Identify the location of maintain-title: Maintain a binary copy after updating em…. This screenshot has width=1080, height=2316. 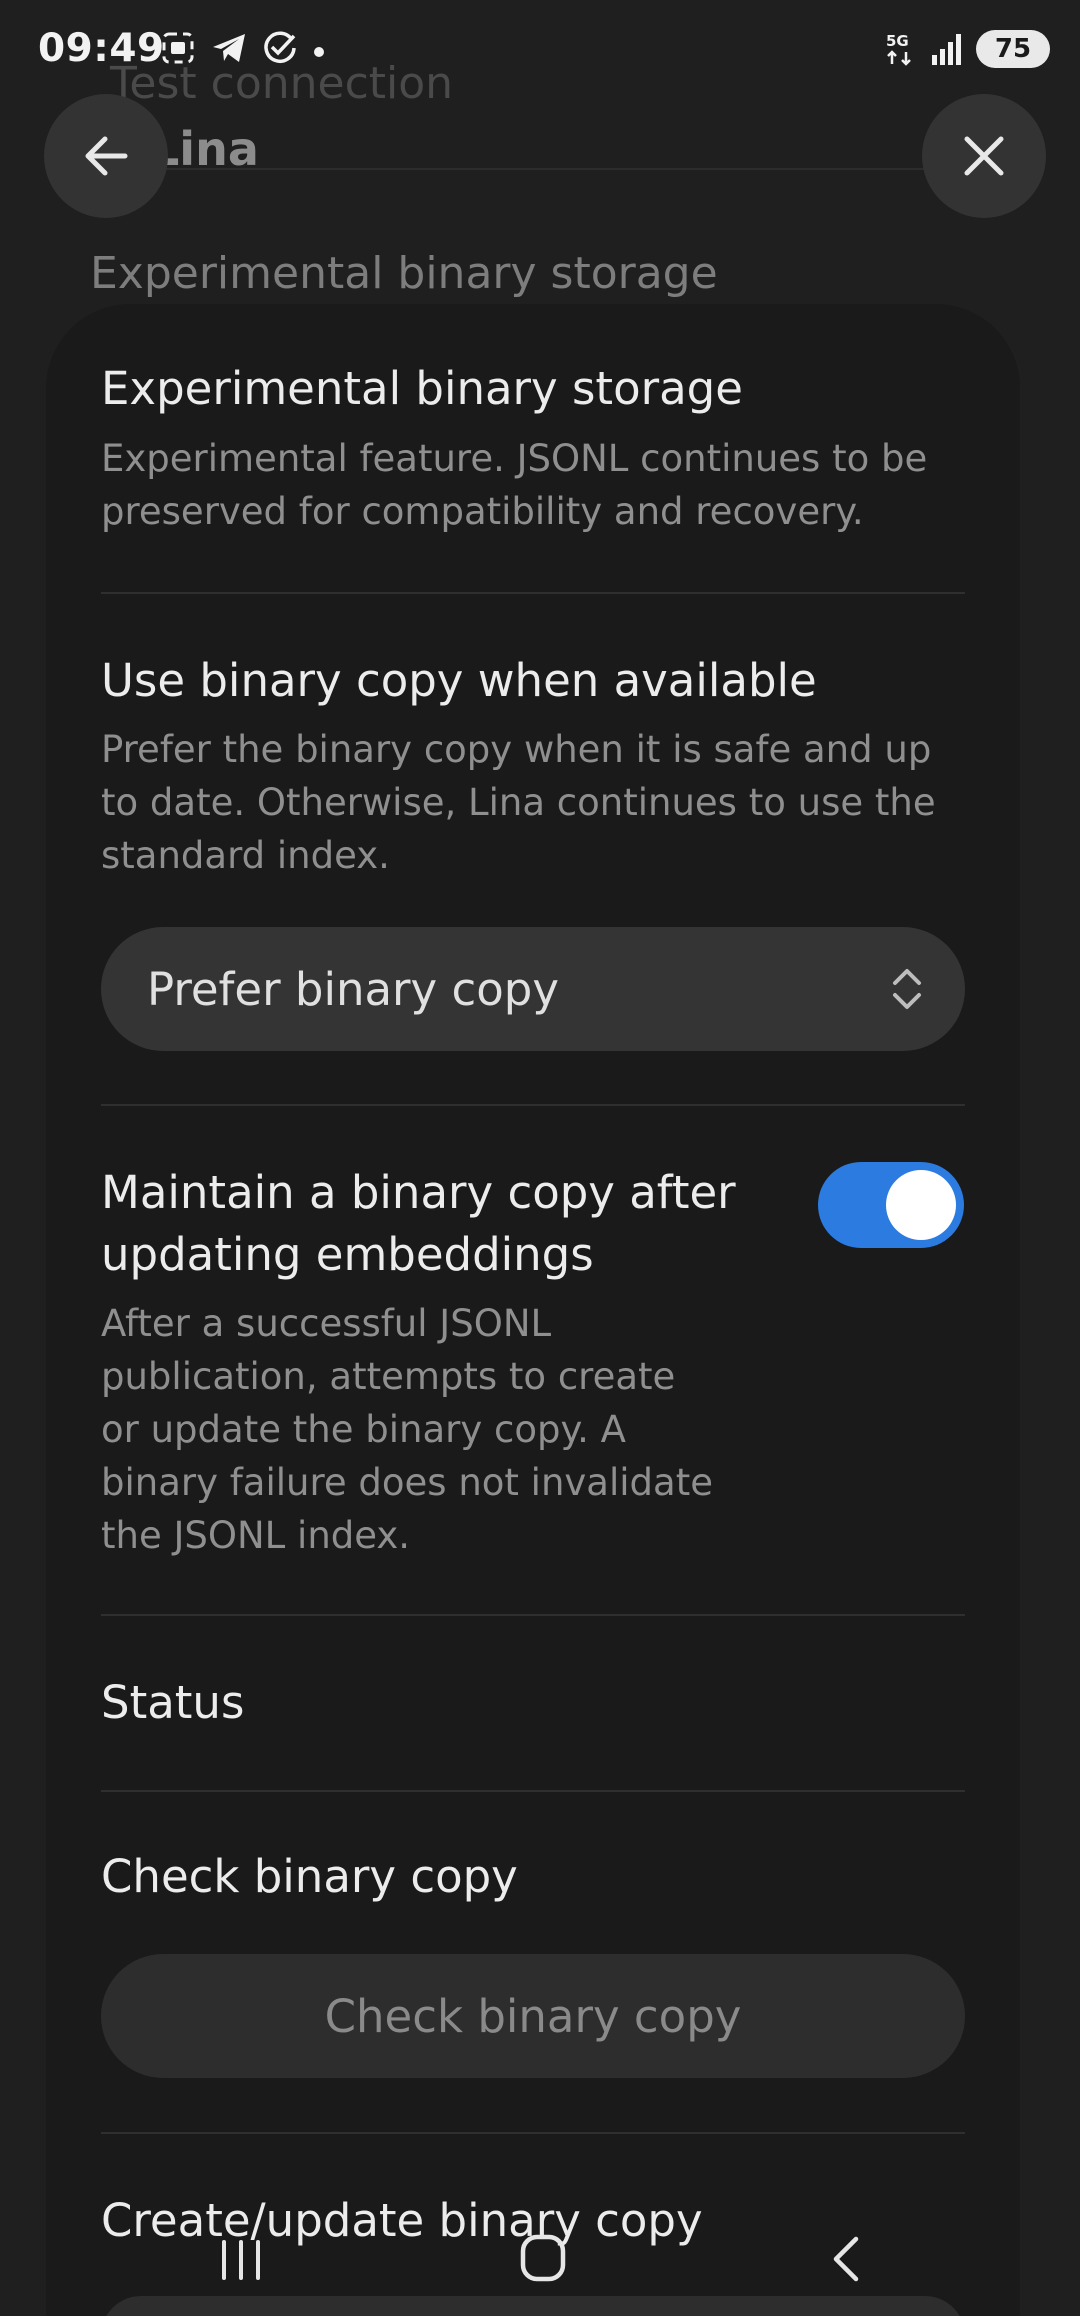
(431, 1224).